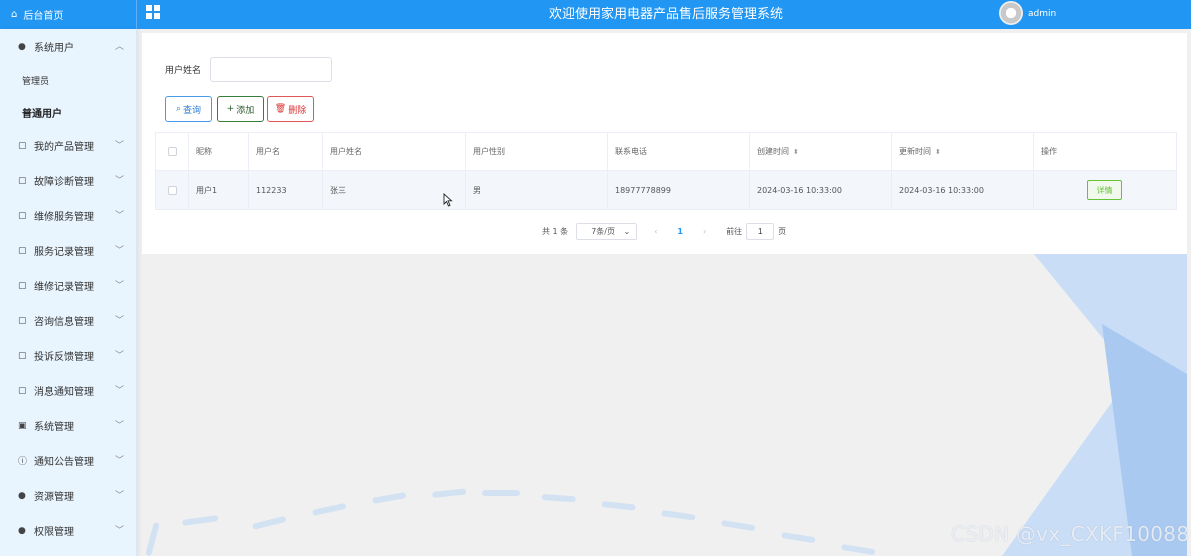 This screenshot has width=1191, height=556. I want to click on row-checkbox, so click(172, 190).